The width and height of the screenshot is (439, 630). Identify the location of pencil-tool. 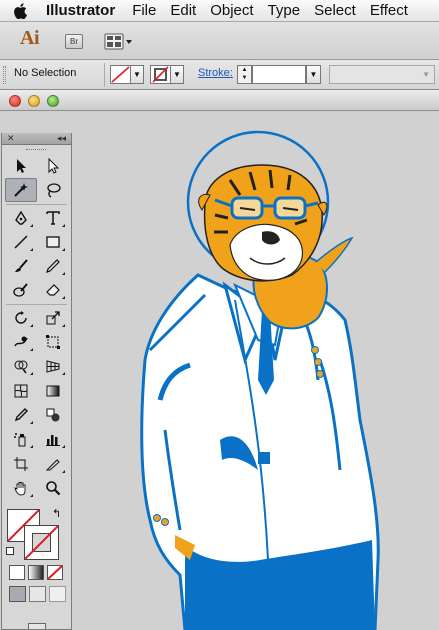
(53, 266).